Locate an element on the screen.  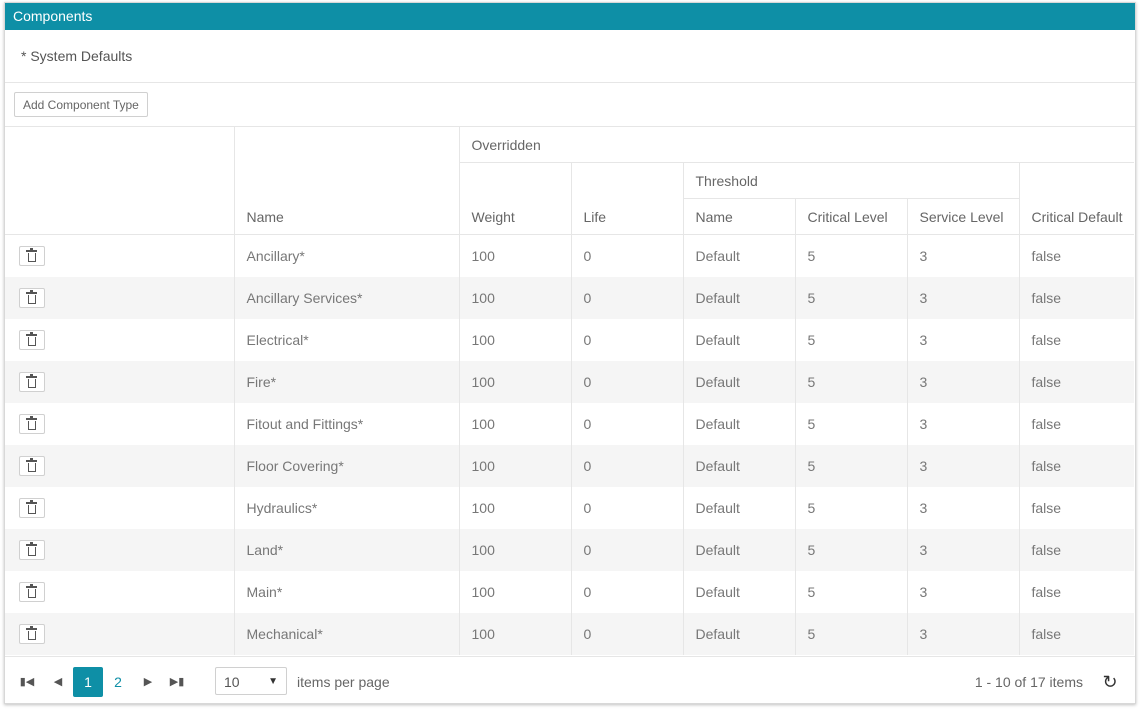
component-name: Mechanical* is located at coordinates (346, 634).